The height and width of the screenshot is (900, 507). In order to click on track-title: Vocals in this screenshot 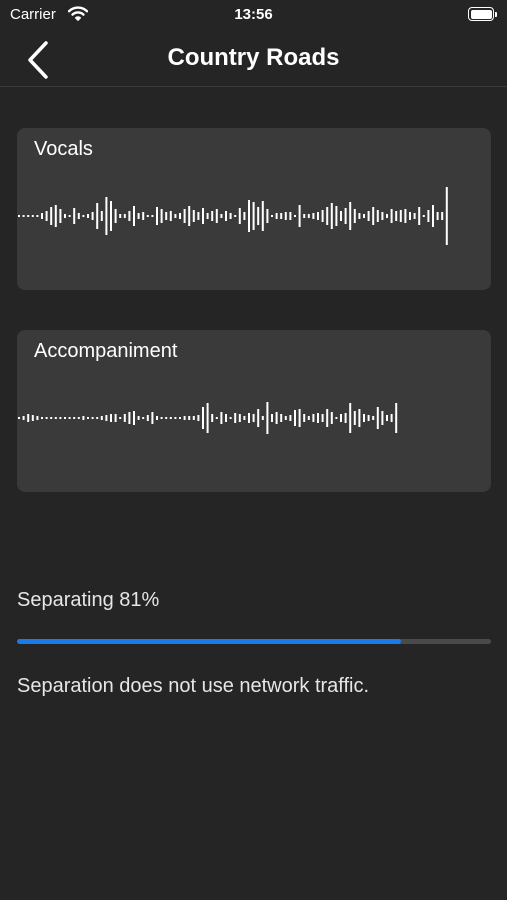, I will do `click(63, 149)`.